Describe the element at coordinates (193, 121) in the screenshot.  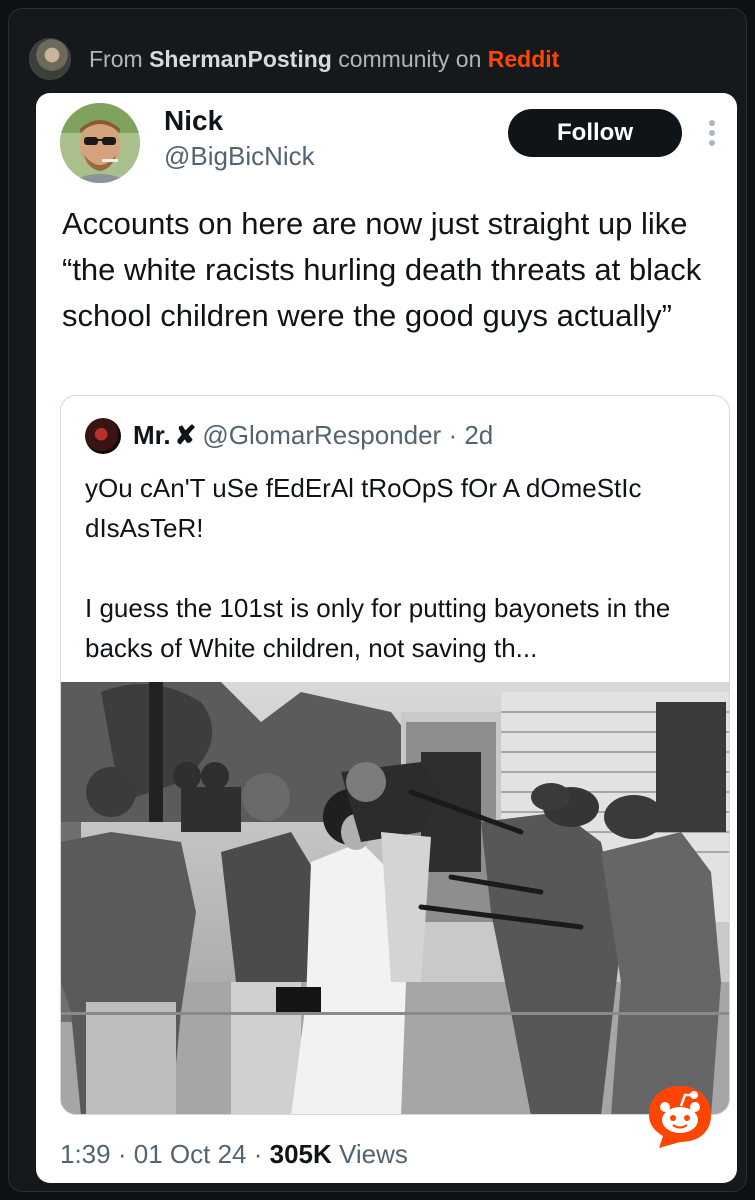
I see `author-name: Nick` at that location.